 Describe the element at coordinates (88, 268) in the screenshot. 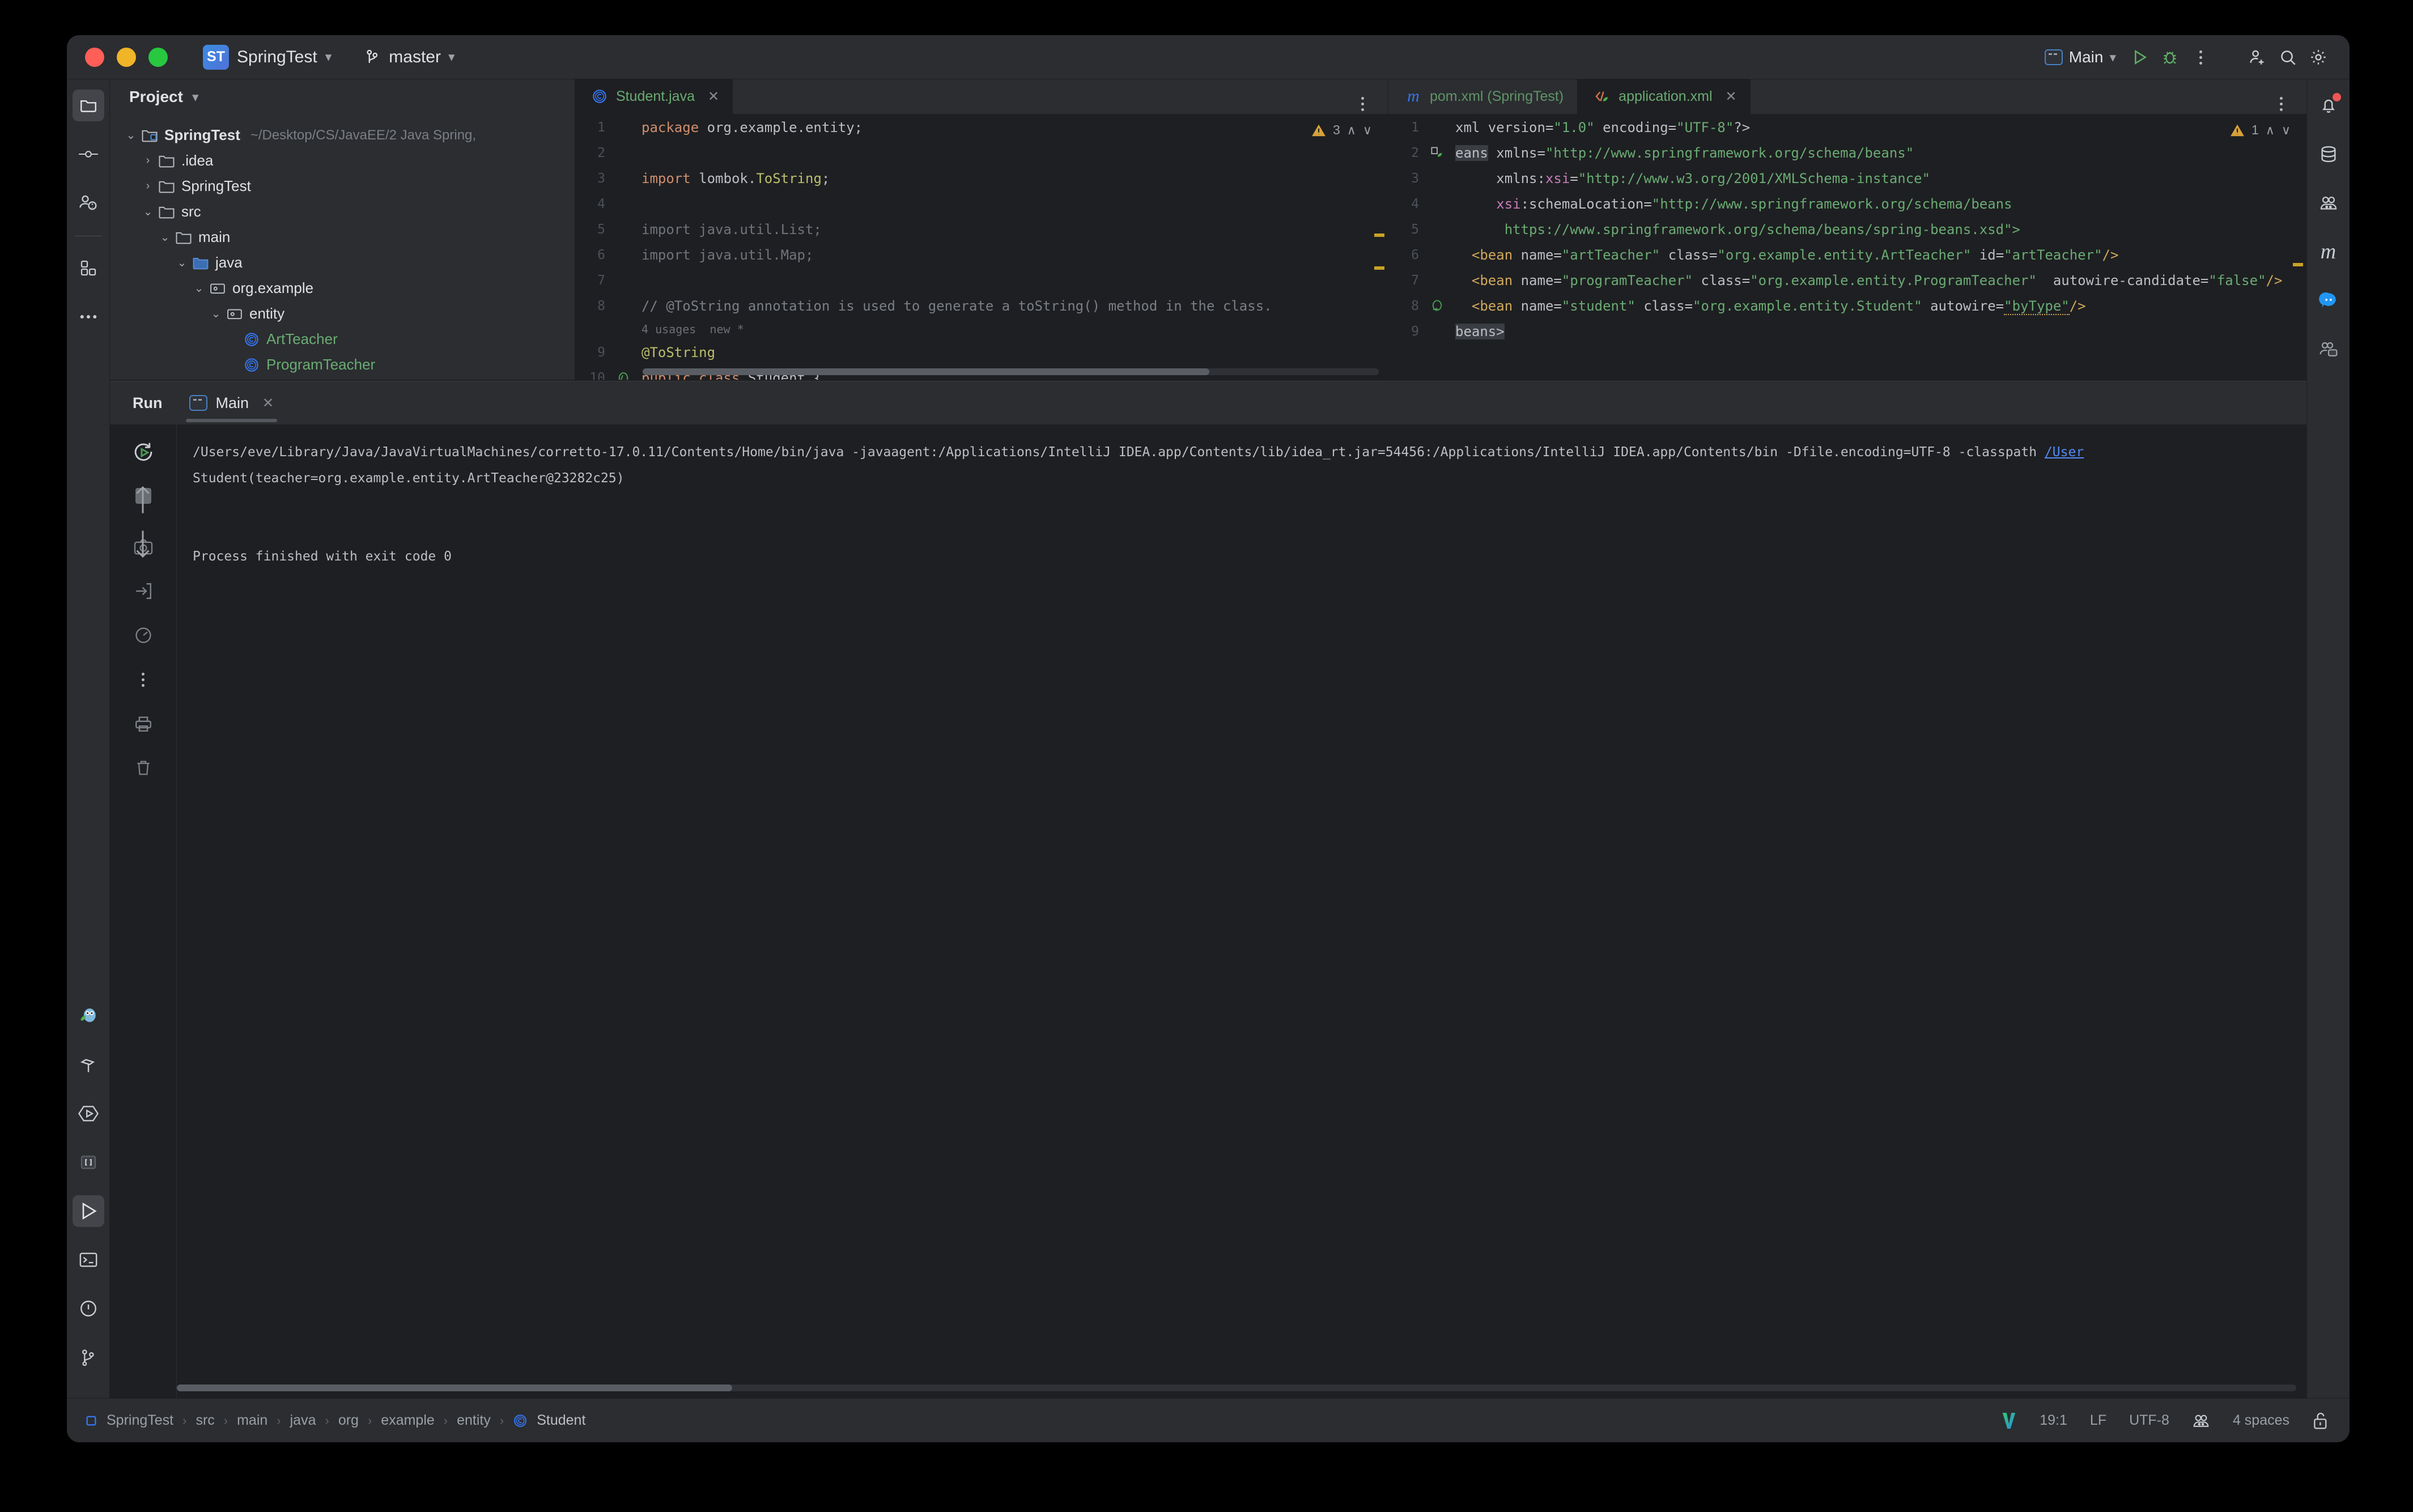

I see `sidebar-item-plugins` at that location.